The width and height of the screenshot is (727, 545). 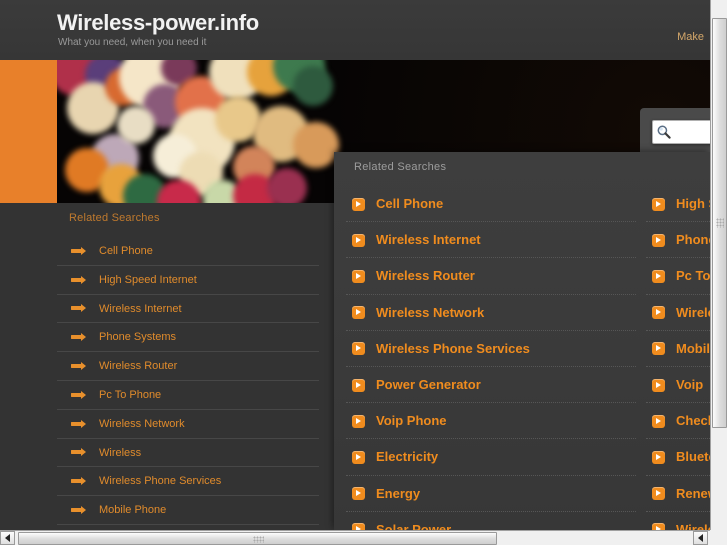 I want to click on page-title: Wireless-power.info, so click(x=158, y=22).